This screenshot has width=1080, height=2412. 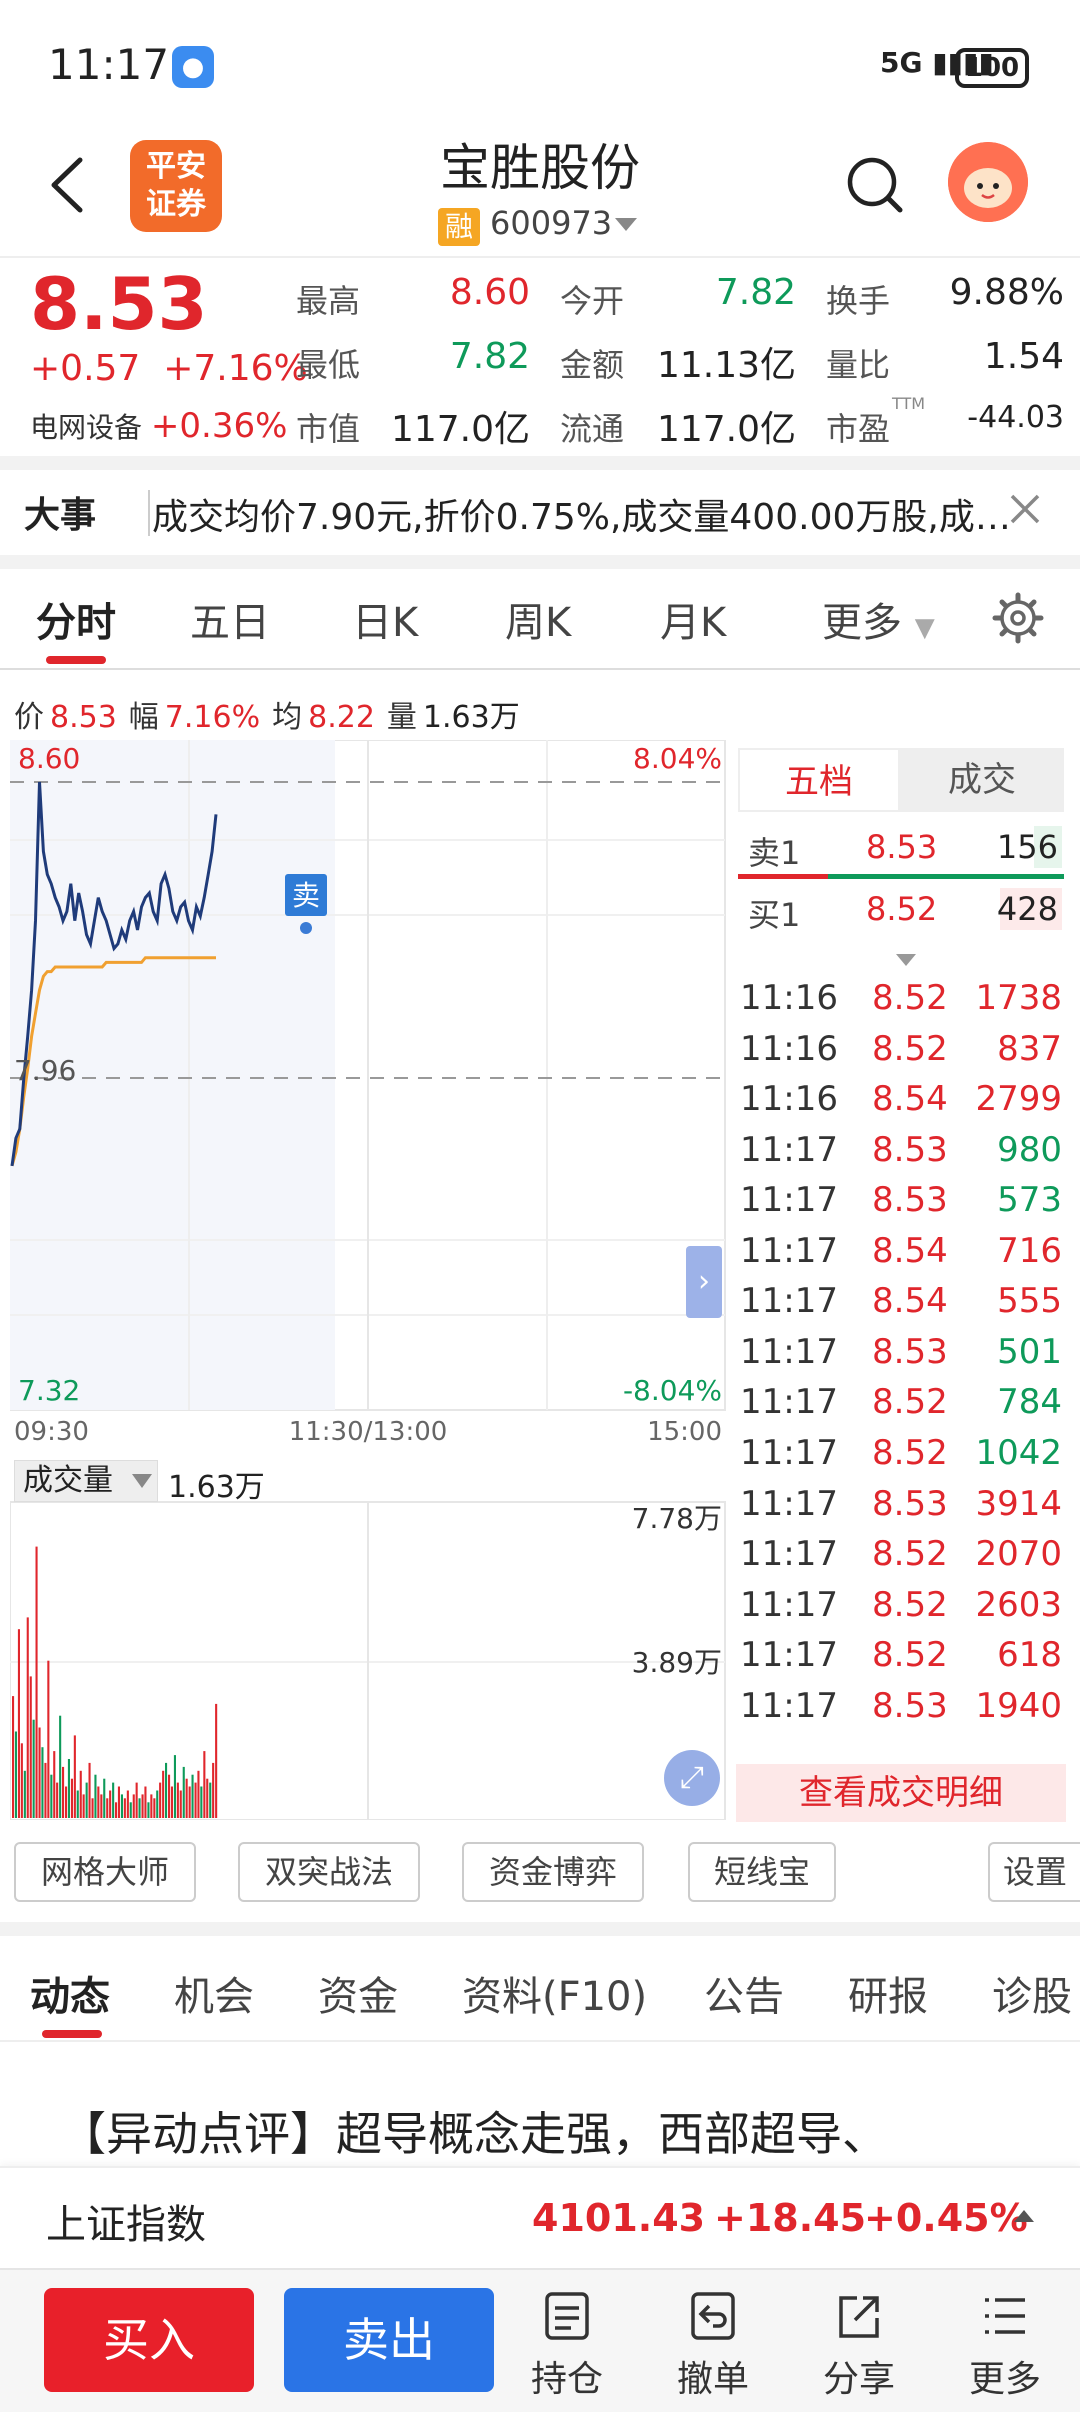 What do you see at coordinates (214, 1993) in the screenshot?
I see `tab-opportunity: 机会` at bounding box center [214, 1993].